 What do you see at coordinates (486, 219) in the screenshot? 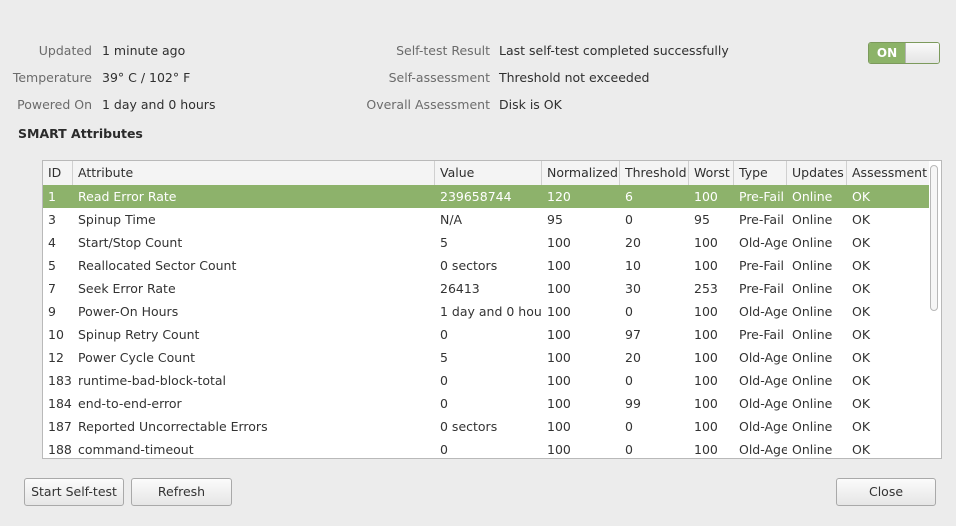
I see `table-row: 3 Spinup Time N/A 95 0 95 Pre-Fail Online OK` at bounding box center [486, 219].